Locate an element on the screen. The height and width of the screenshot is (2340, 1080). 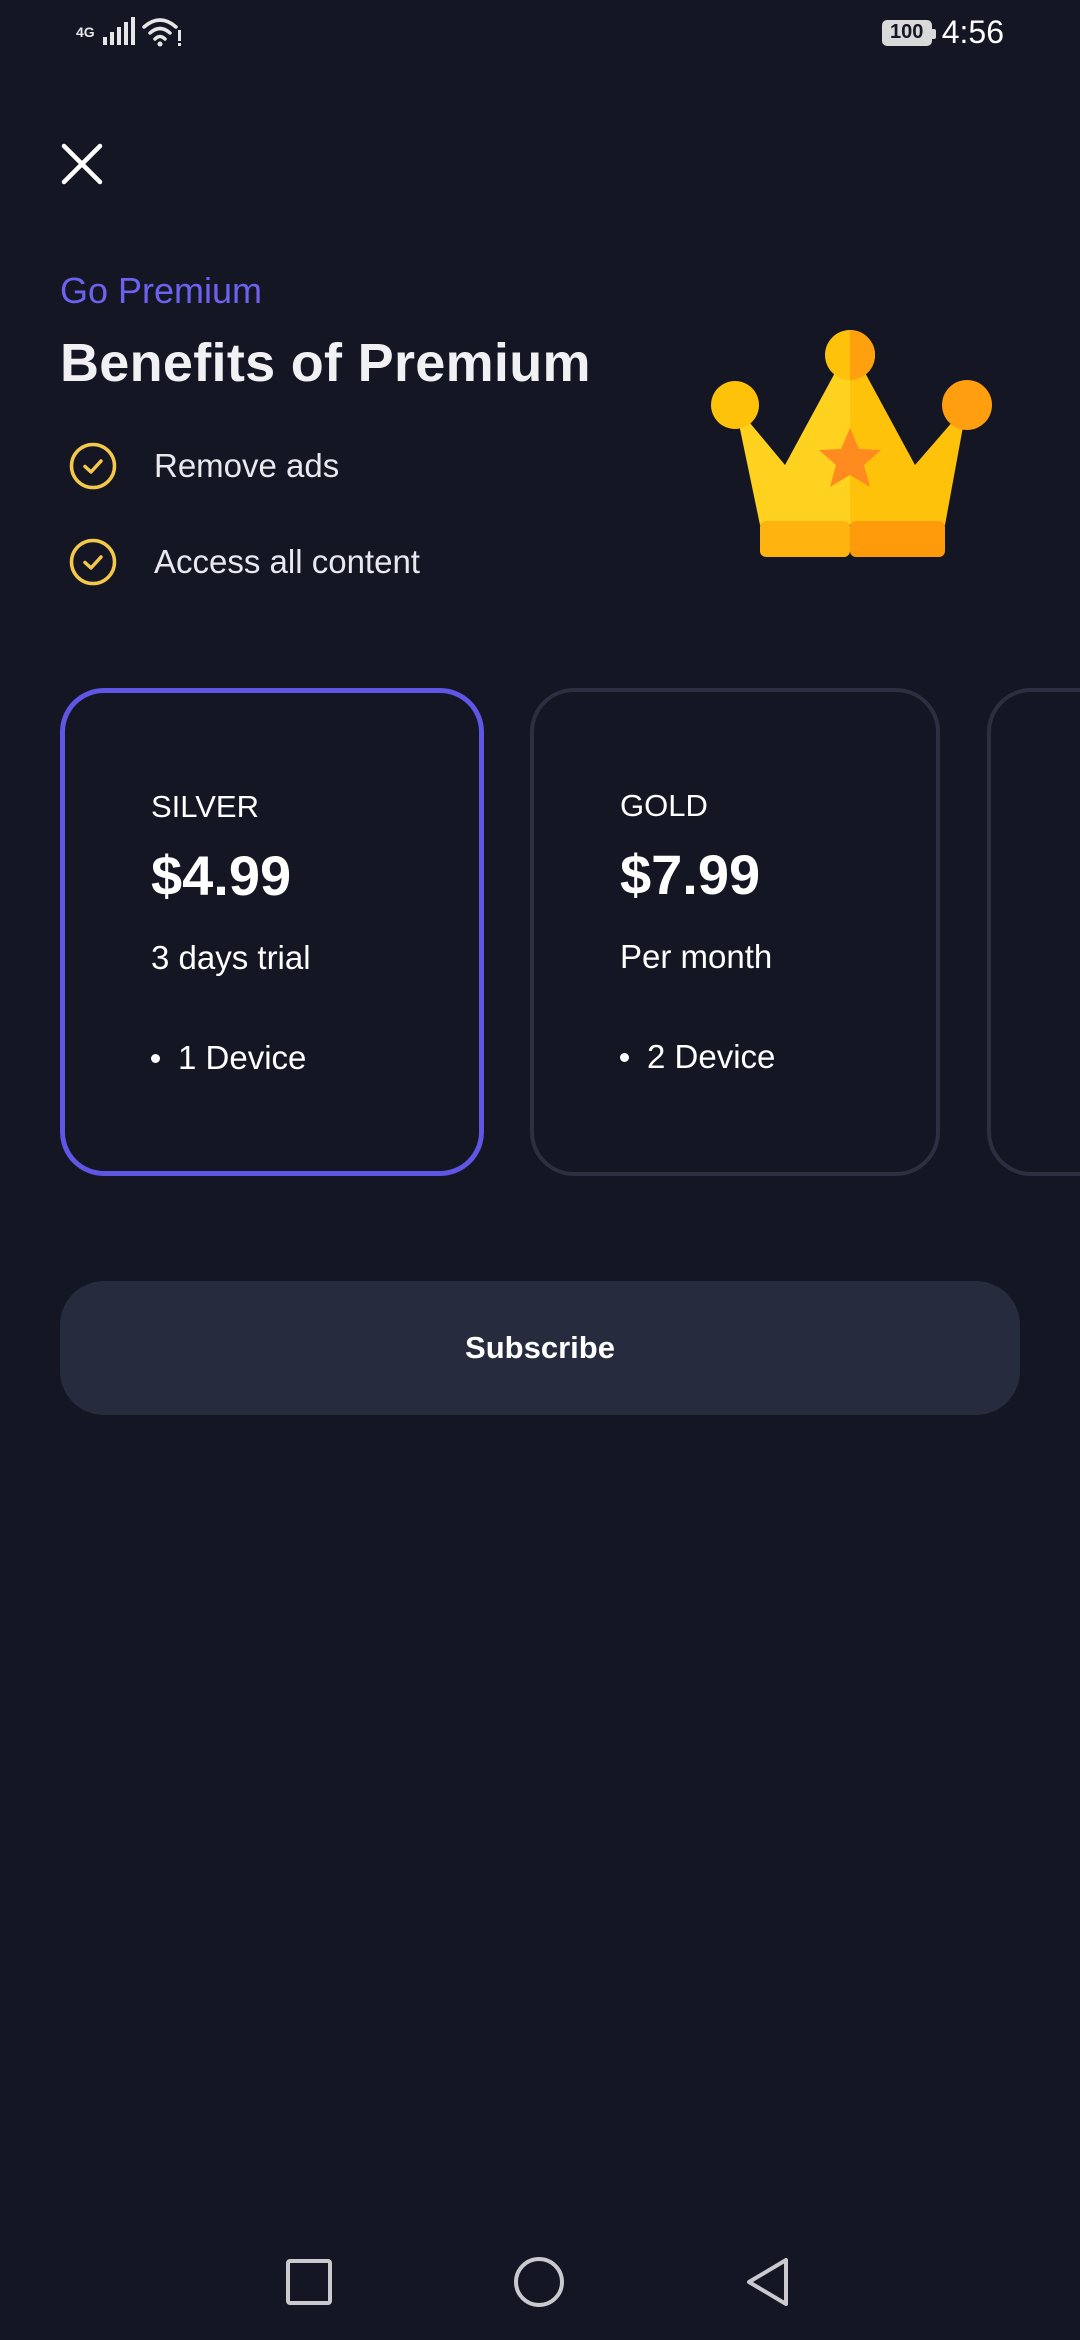
plan-feature: 2 Device is located at coordinates (697, 1057).